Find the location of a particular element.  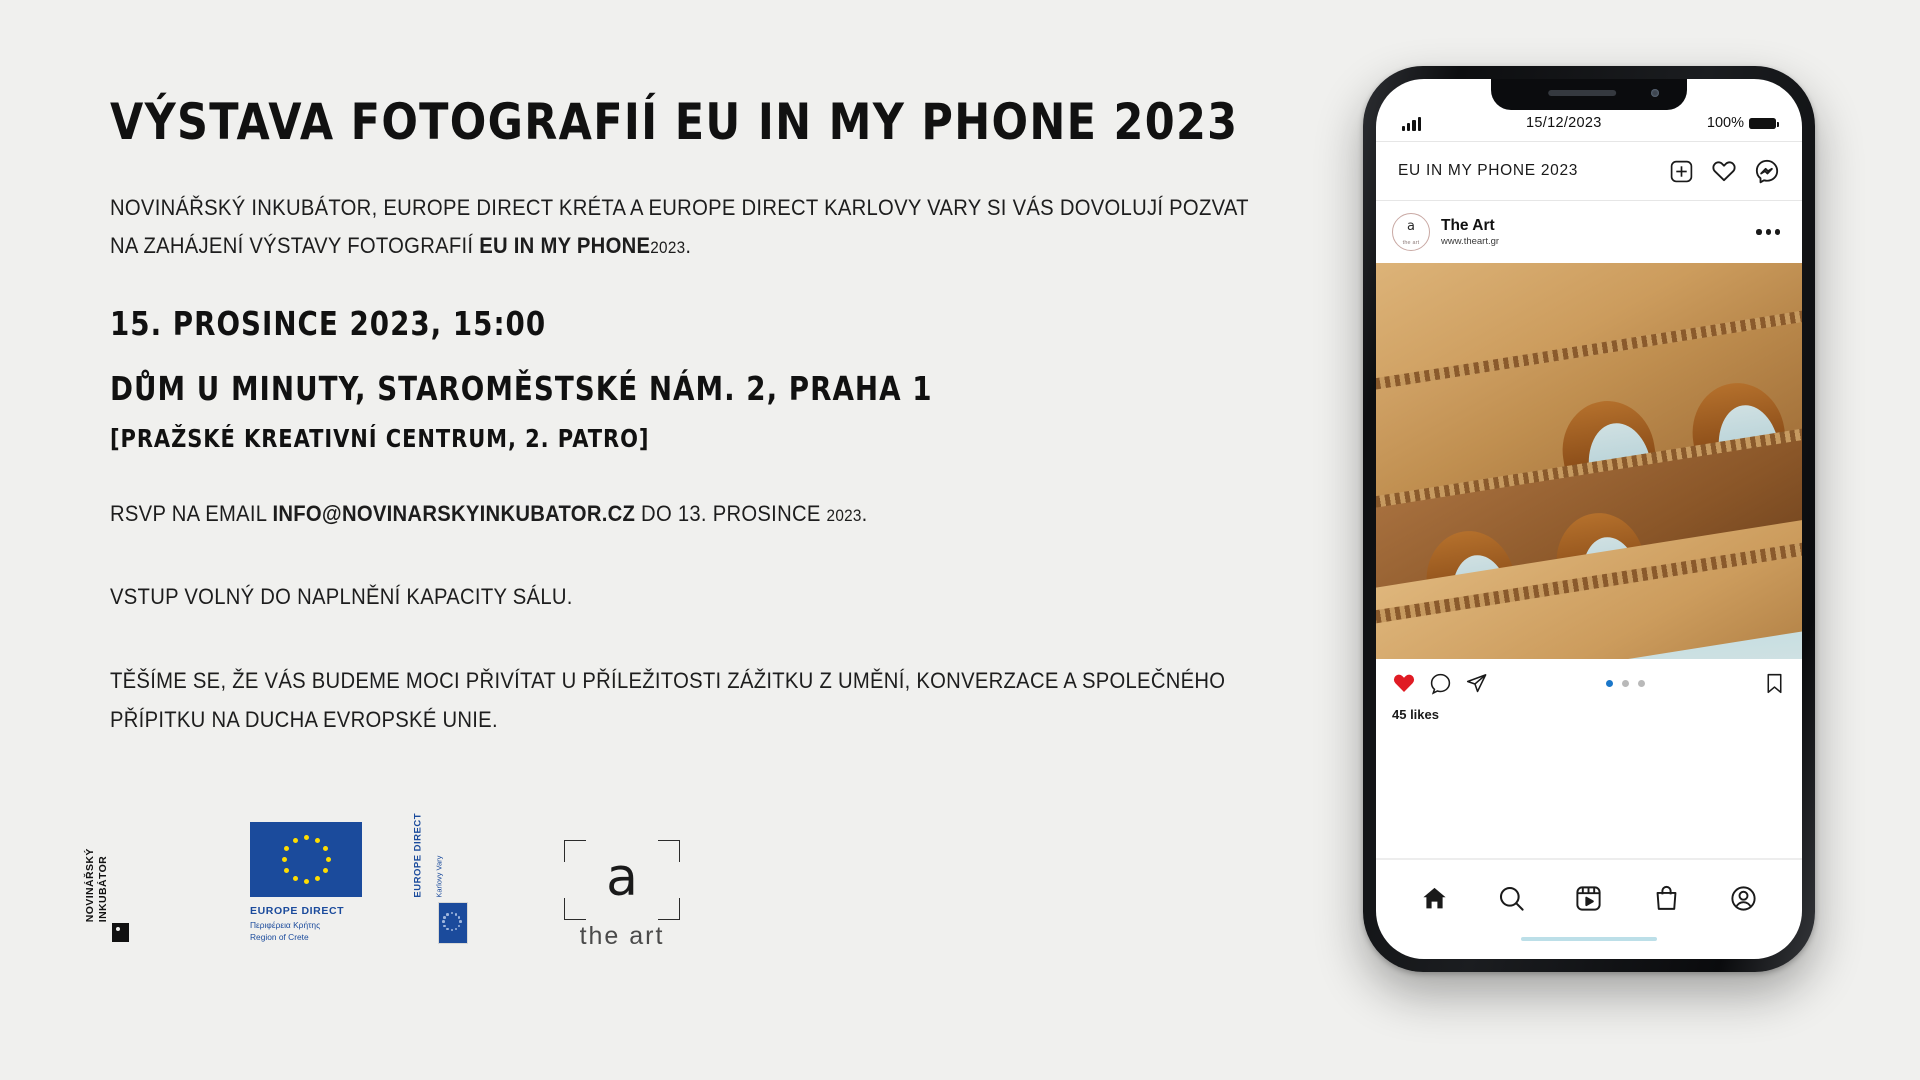

entry-paragraph: VSTUP VOLNÝ DO NAPLNĚNÍ KAPACITY SÁLU. is located at coordinates (341, 596).